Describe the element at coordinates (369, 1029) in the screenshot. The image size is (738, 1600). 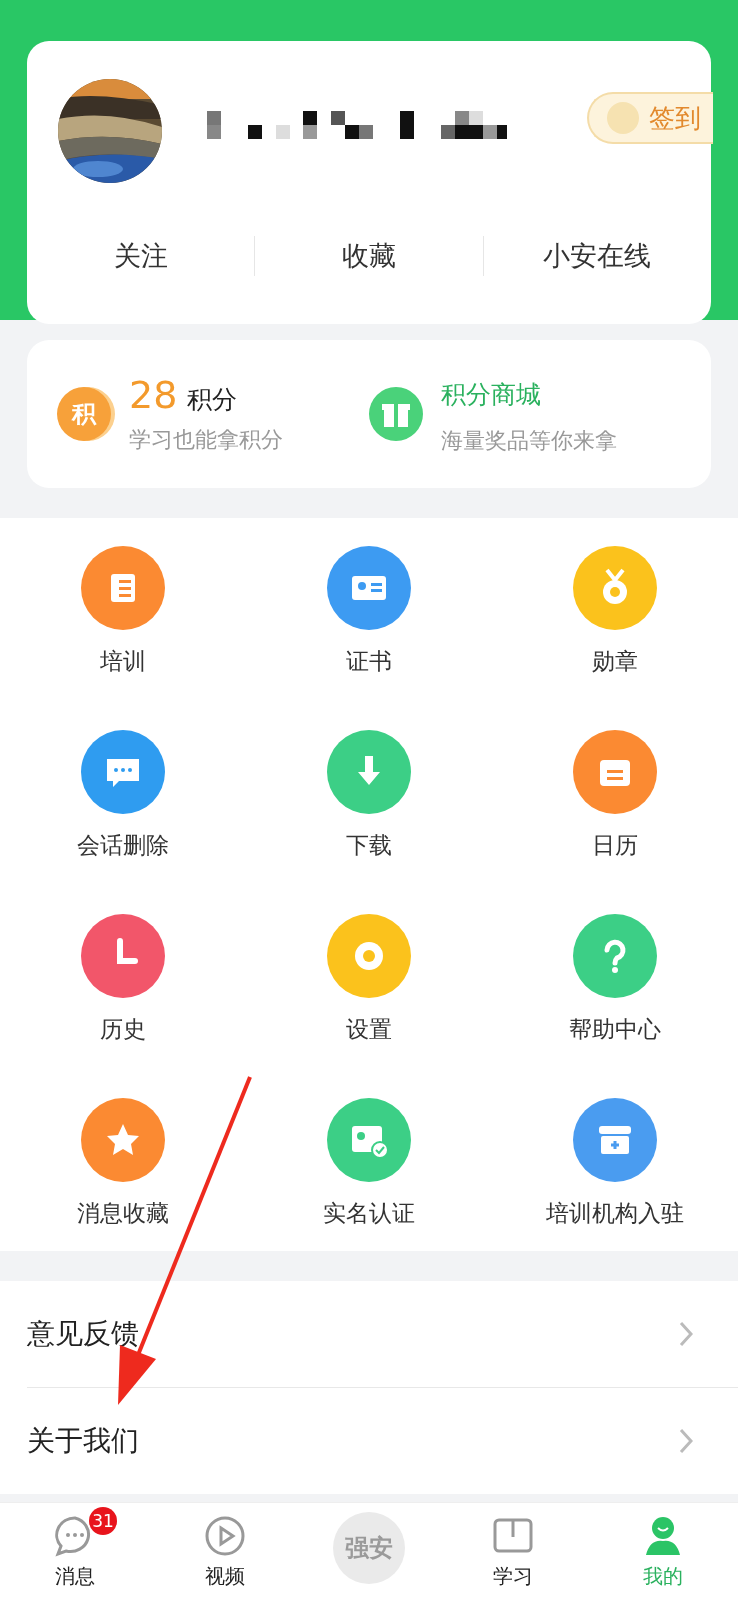
I see `menu-item-label: 设置` at that location.